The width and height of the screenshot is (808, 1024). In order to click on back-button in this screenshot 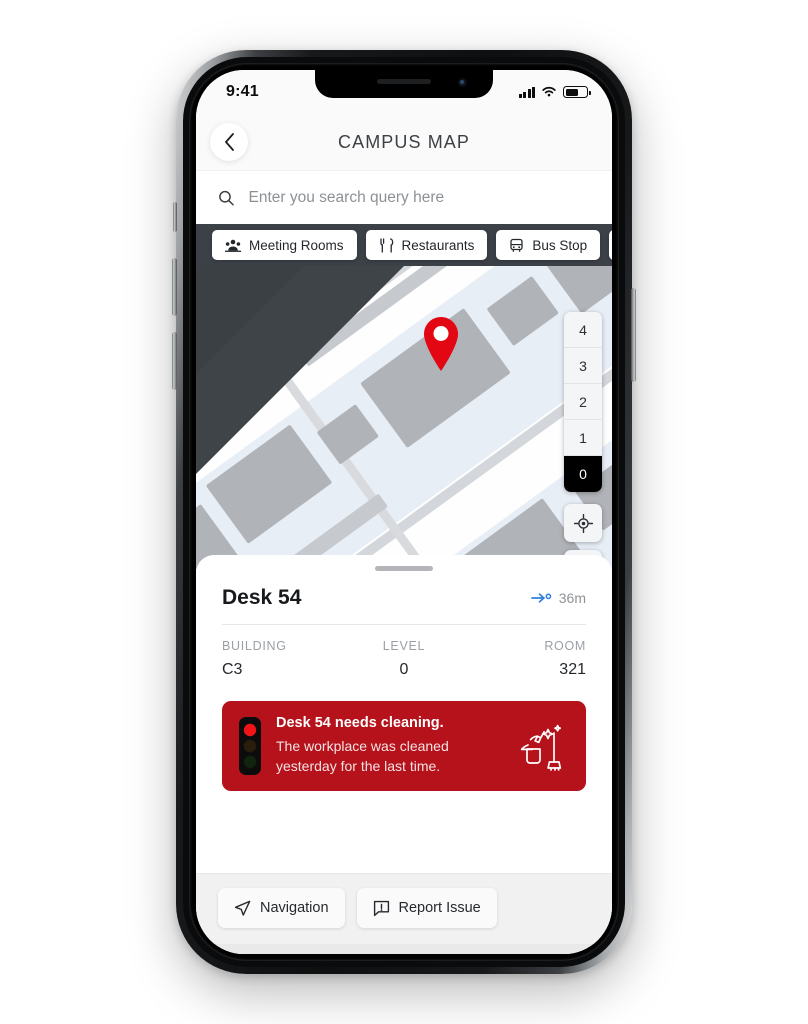, I will do `click(229, 142)`.